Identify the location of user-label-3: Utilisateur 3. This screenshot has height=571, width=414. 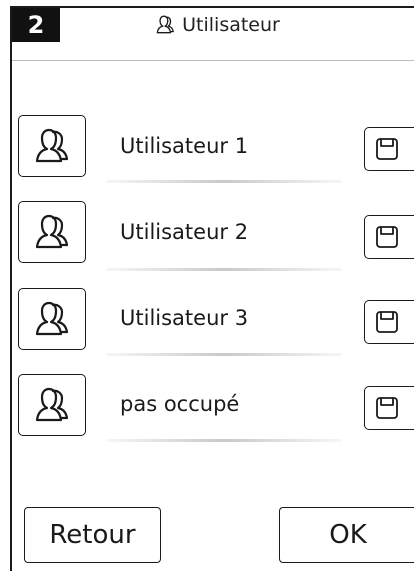
(184, 318).